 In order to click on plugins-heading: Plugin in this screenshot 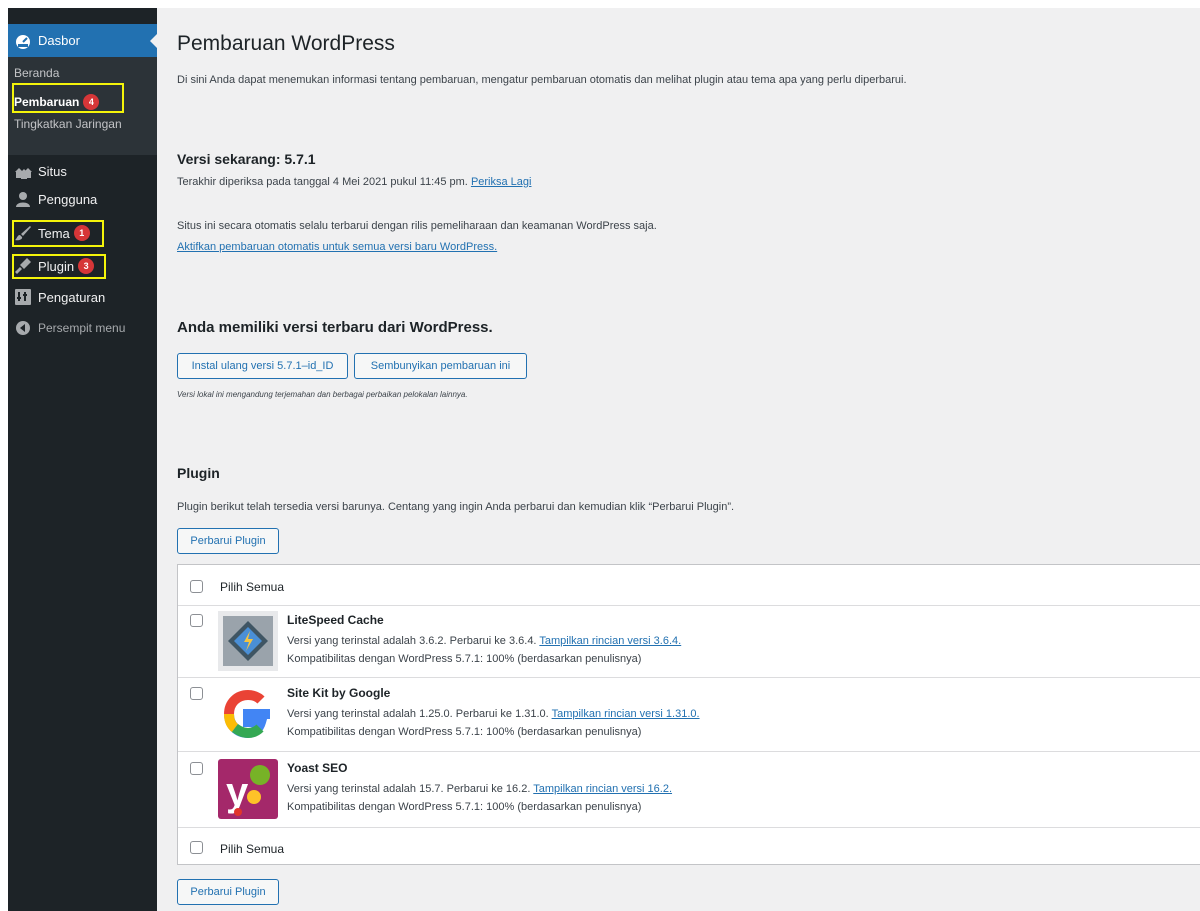, I will do `click(198, 473)`.